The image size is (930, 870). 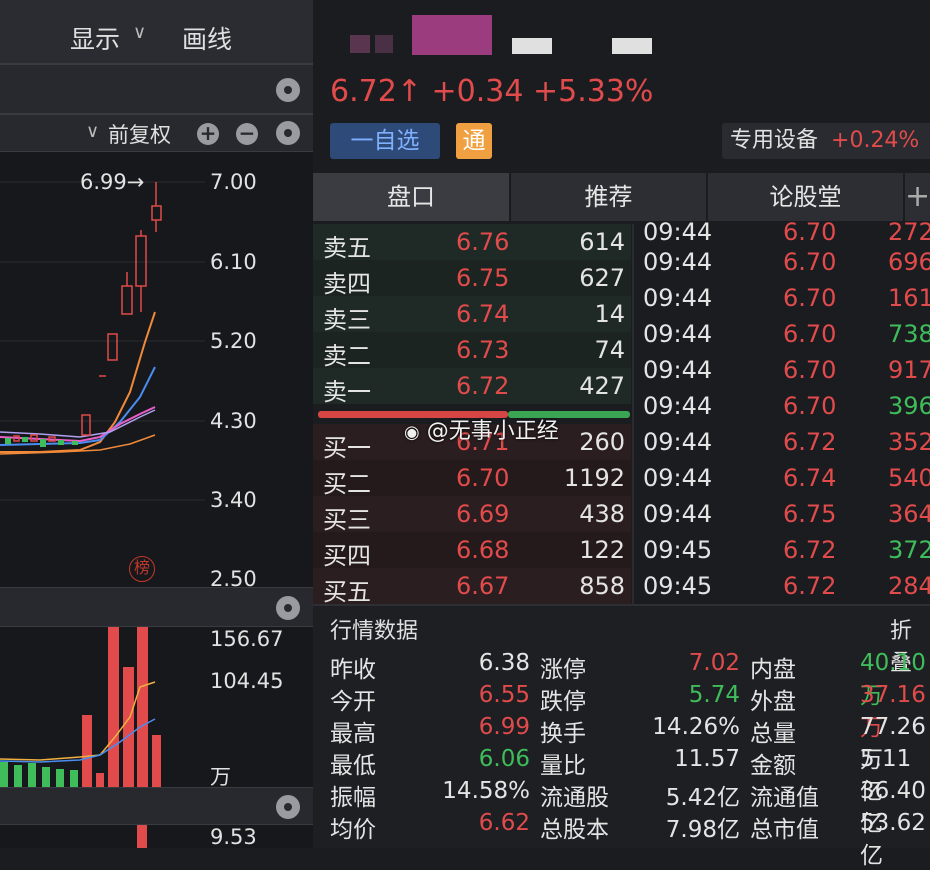 What do you see at coordinates (783, 518) in the screenshot?
I see `tick-row: 09:44 6.75 364` at bounding box center [783, 518].